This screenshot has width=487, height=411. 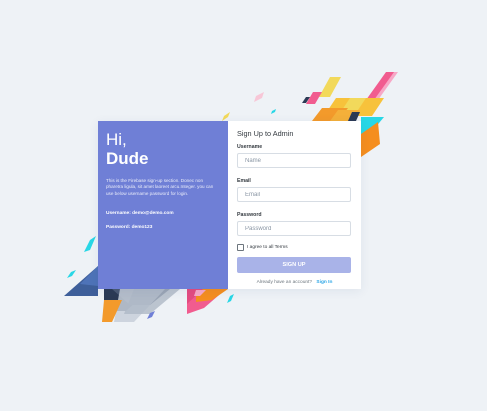 I want to click on password-input, so click(x=294, y=228).